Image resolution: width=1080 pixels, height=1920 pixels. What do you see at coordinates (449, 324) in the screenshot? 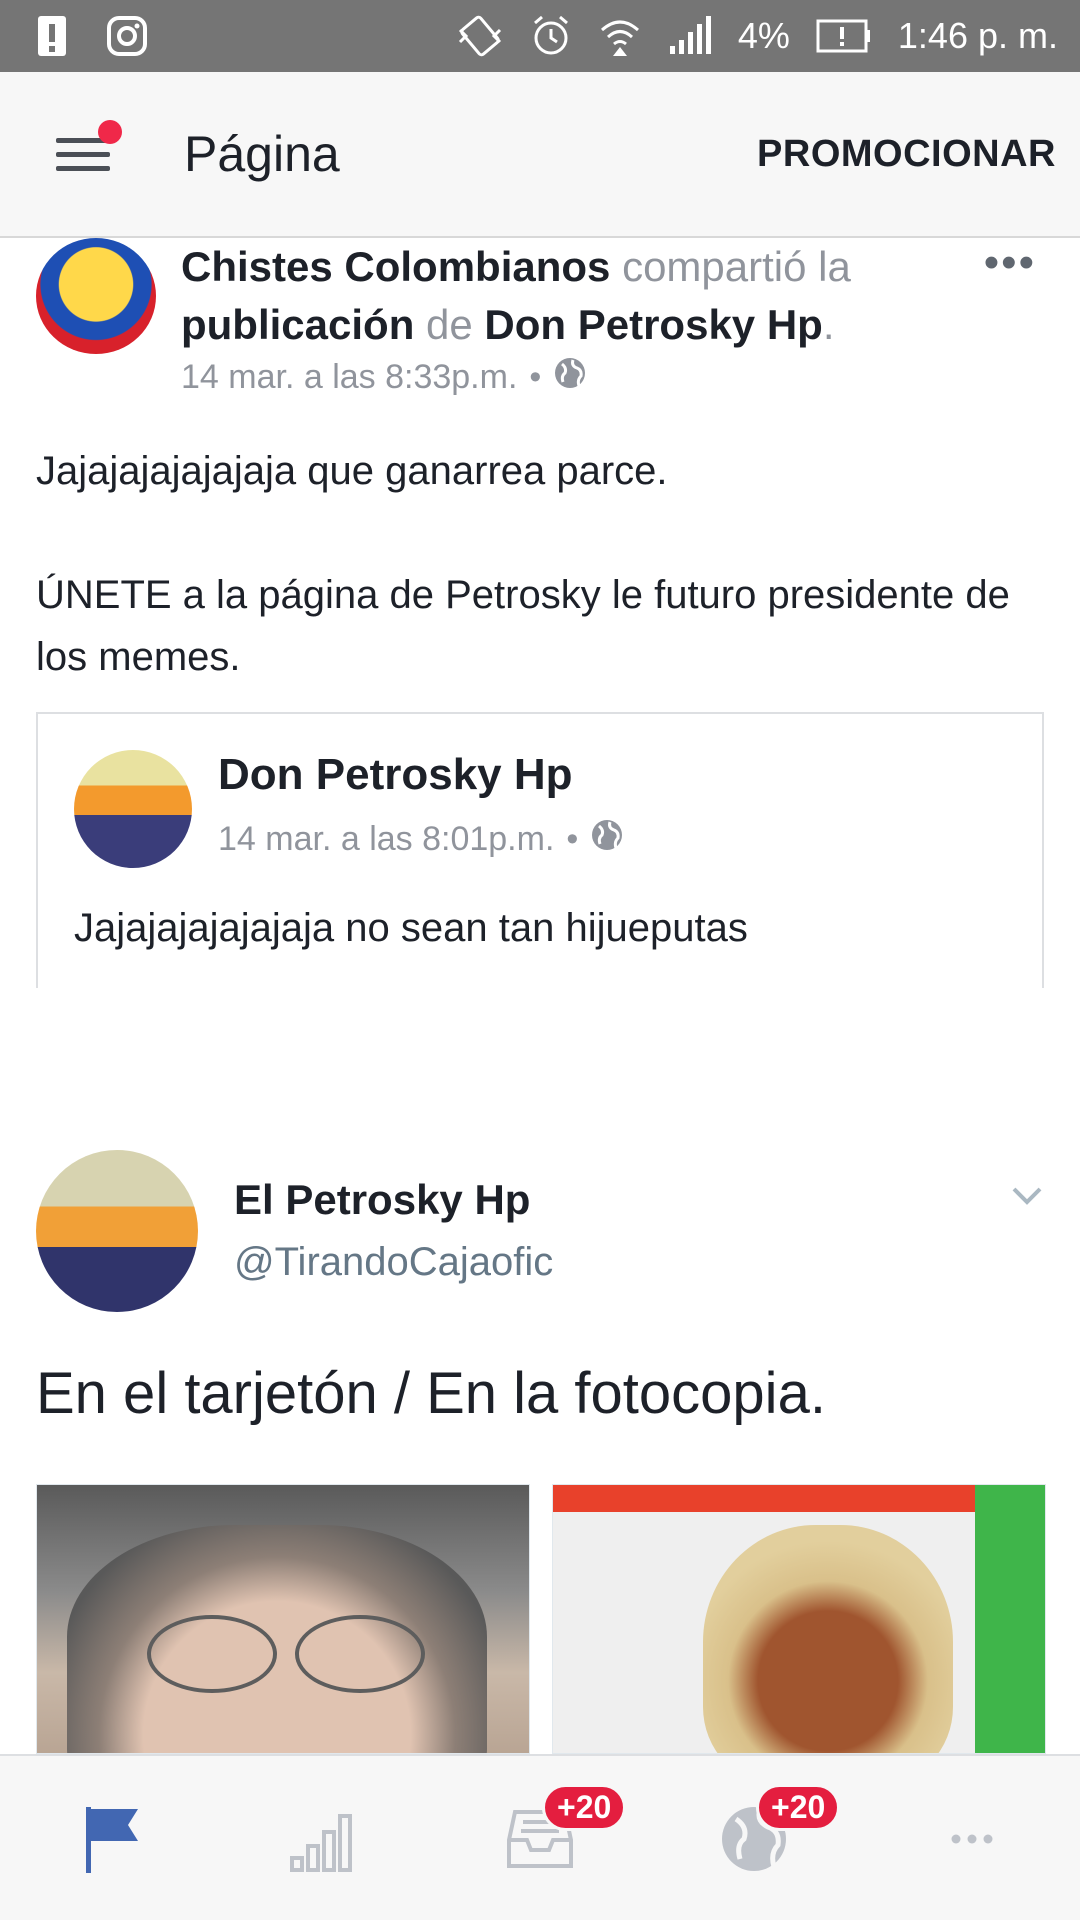
I see `of-word: de` at bounding box center [449, 324].